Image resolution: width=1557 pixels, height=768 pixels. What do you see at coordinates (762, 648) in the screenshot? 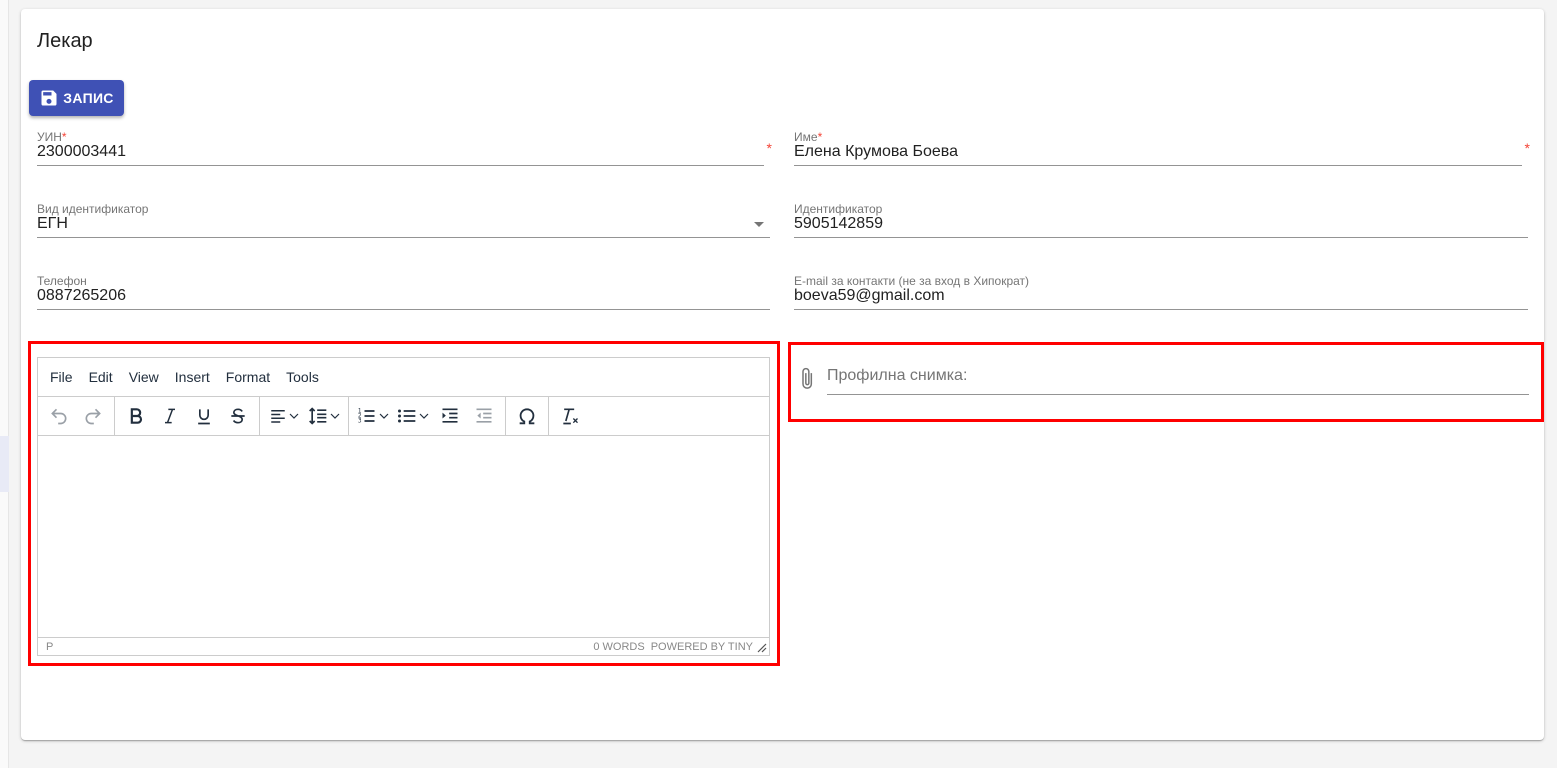
I see `resize-handle-icon` at bounding box center [762, 648].